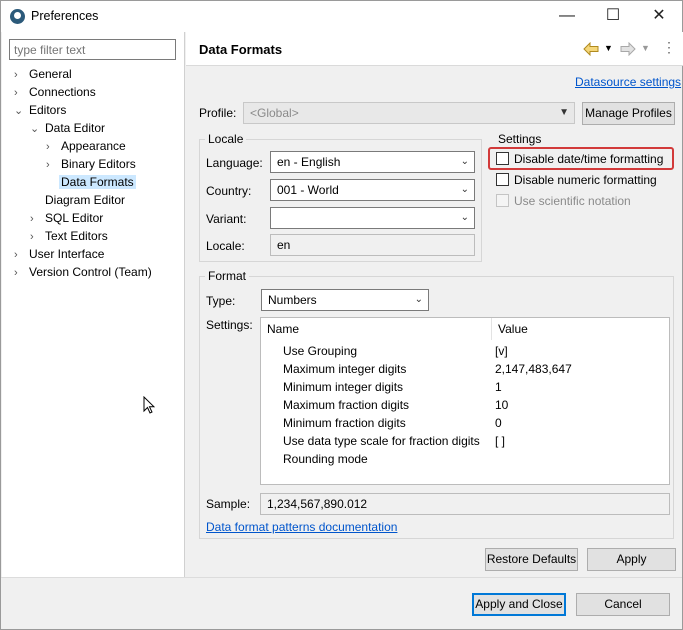  What do you see at coordinates (591, 49) in the screenshot?
I see `back-arrow-icon` at bounding box center [591, 49].